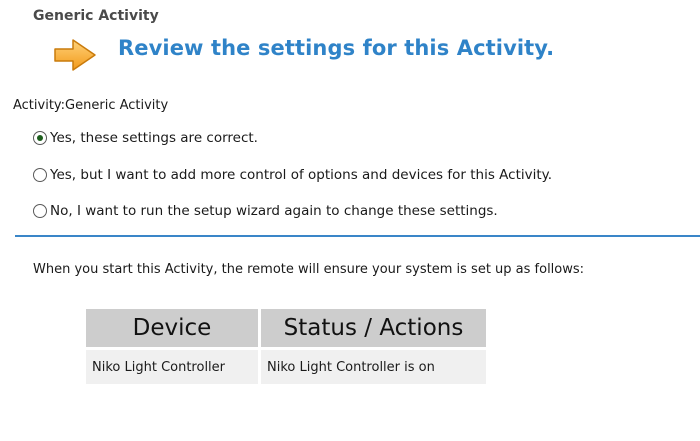  Describe the element at coordinates (172, 328) in the screenshot. I see `column-header-device: Device` at that location.